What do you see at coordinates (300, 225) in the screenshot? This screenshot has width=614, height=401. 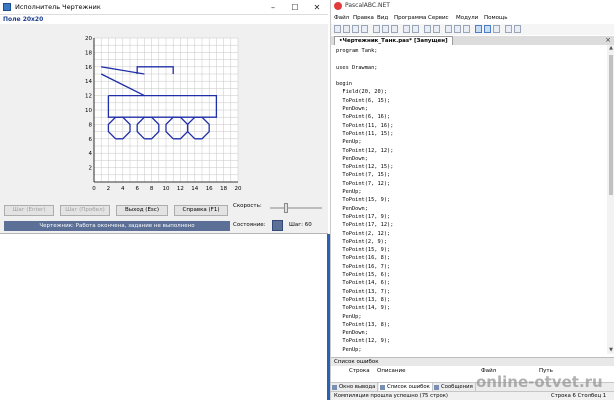 I see `step-count: Шаг: 60` at bounding box center [300, 225].